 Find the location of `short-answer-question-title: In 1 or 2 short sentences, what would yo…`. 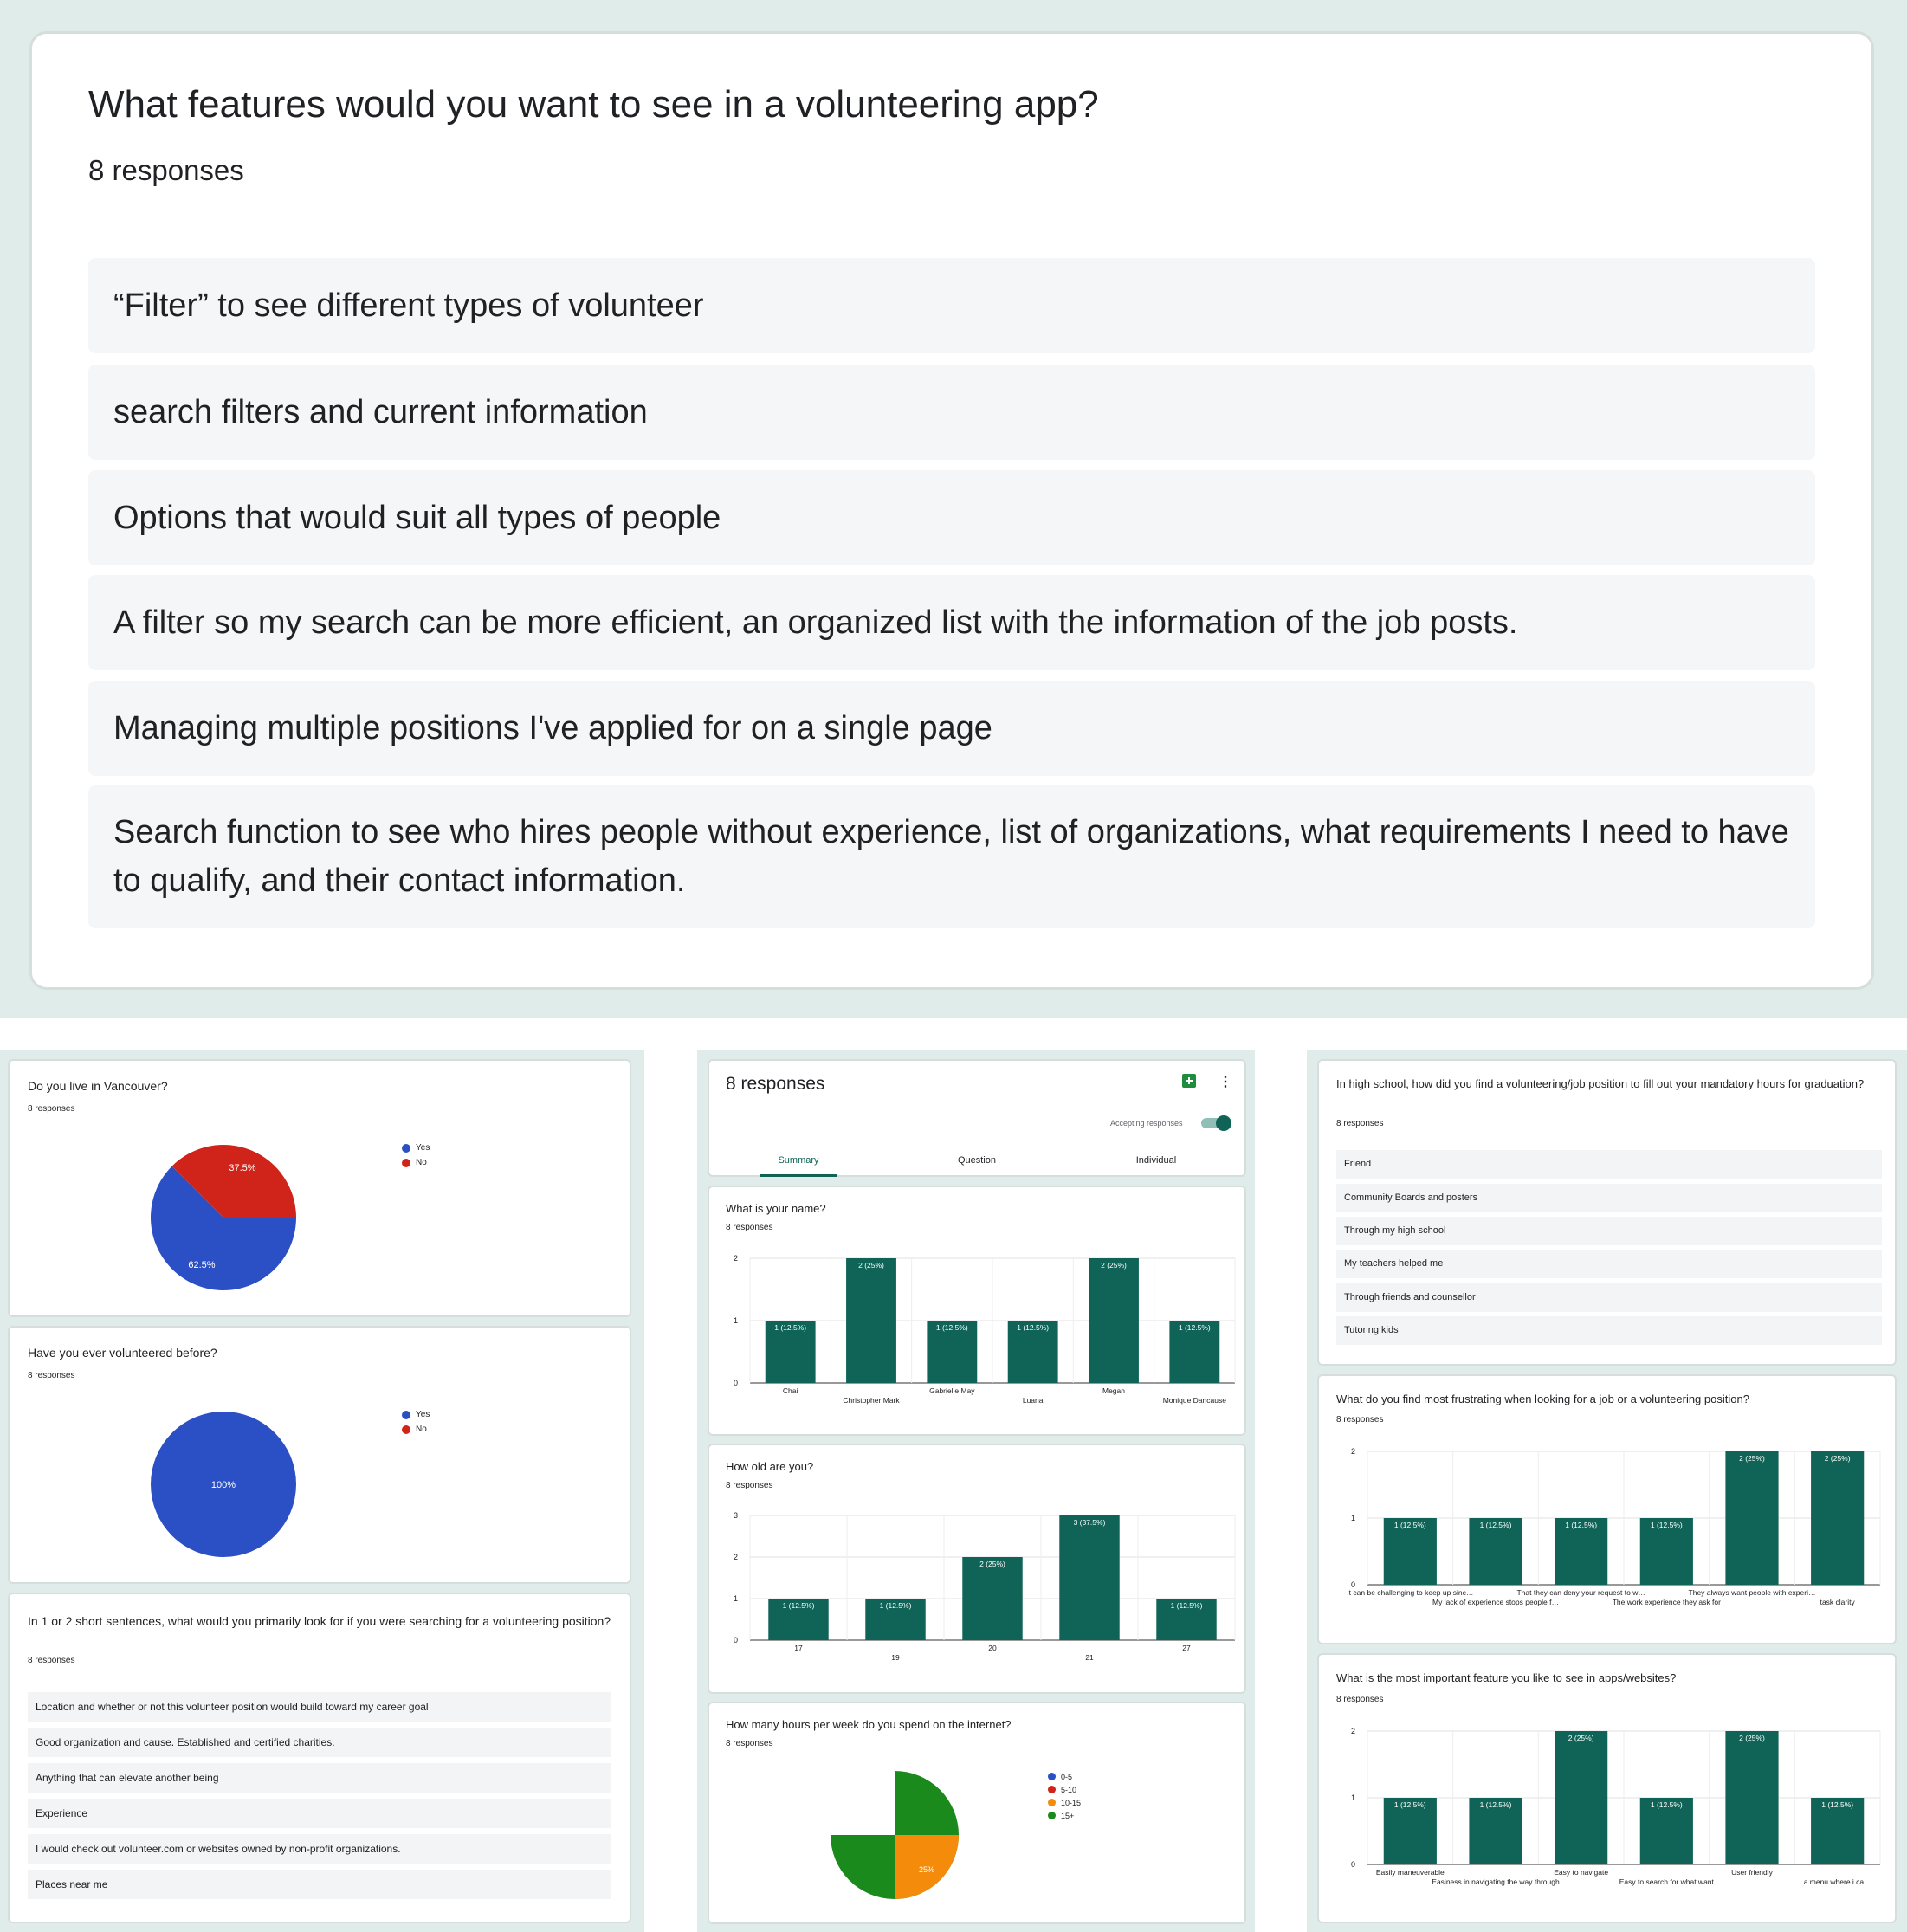

short-answer-question-title: In 1 or 2 short sentences, what would yo… is located at coordinates (319, 1621).